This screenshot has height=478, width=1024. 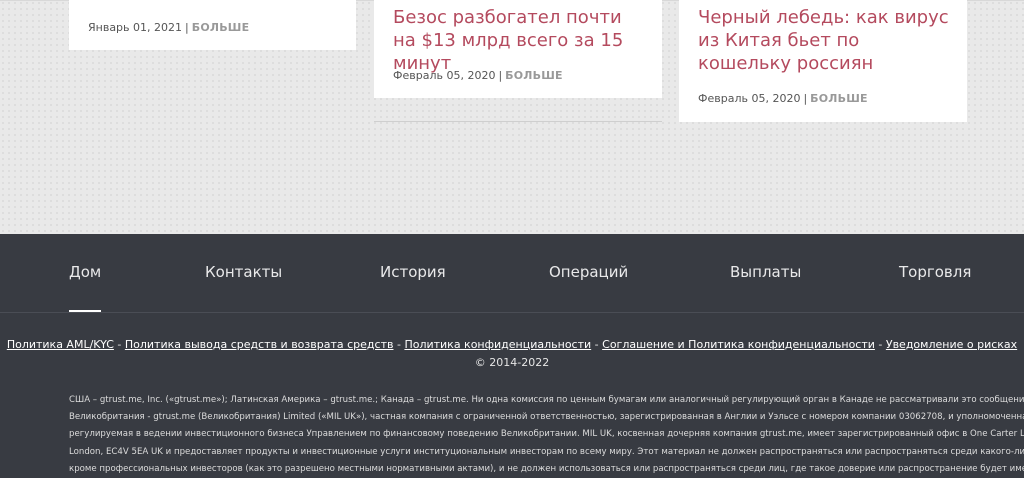 I want to click on nav-home: Дом, so click(x=85, y=272).